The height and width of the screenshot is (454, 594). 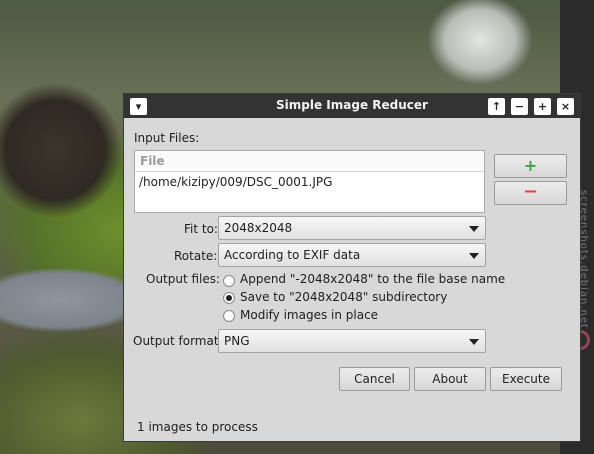 I want to click on fit-to-select: 2048x2048, so click(x=352, y=228).